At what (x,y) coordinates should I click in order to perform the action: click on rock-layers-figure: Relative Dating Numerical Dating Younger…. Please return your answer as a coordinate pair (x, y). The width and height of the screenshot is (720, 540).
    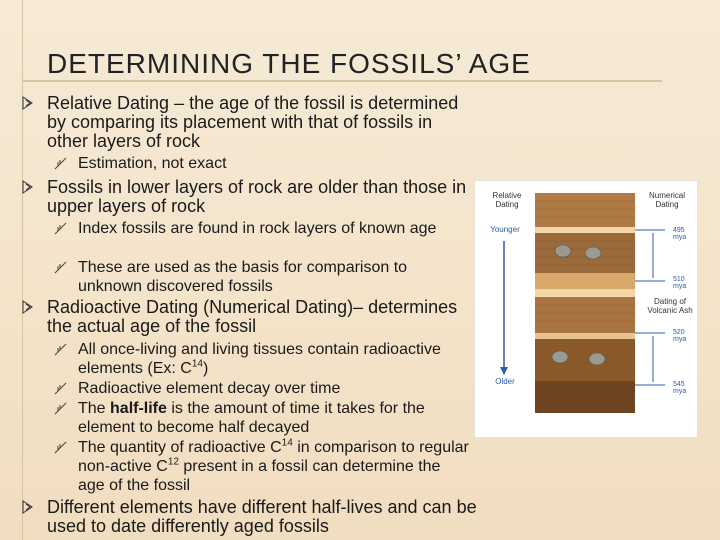
    Looking at the image, I should click on (586, 309).